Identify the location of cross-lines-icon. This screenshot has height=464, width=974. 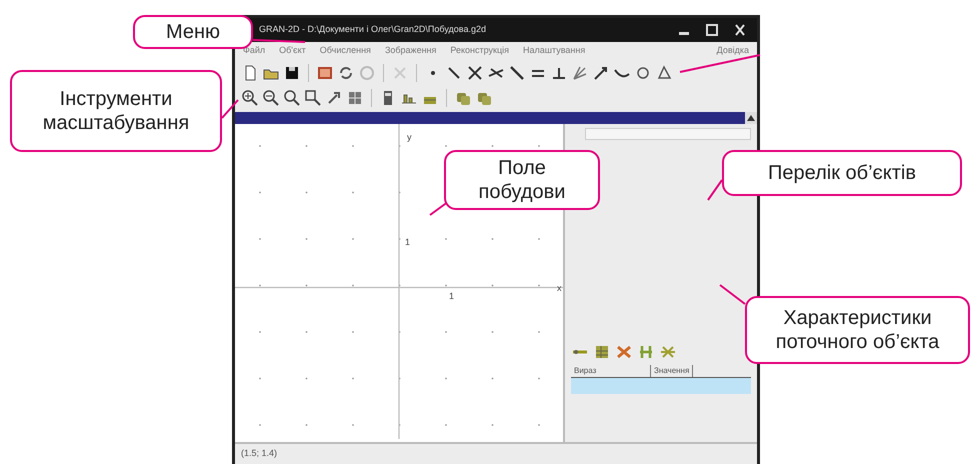
(475, 73).